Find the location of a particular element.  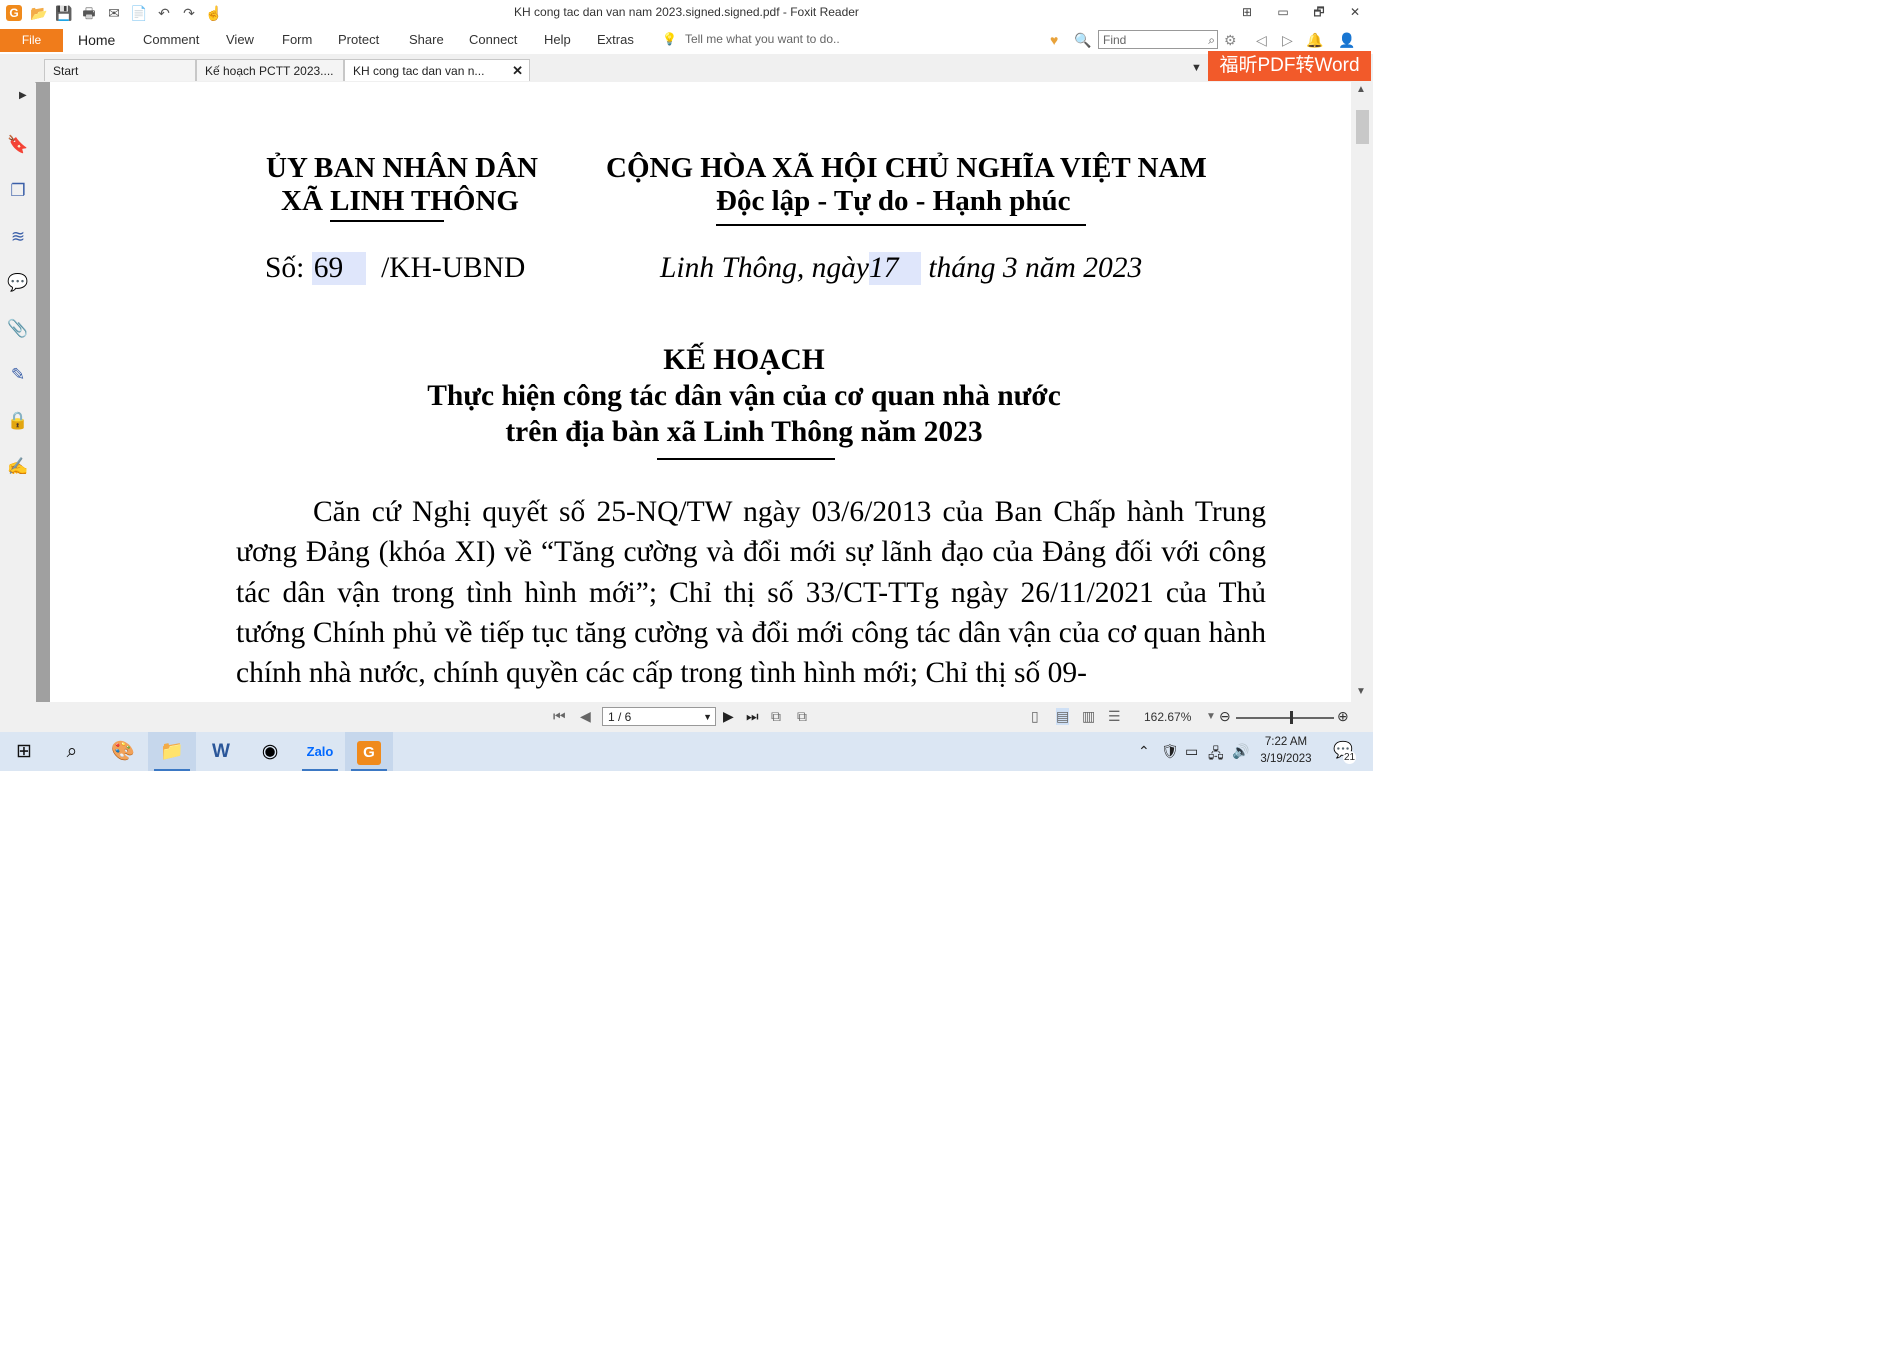

chrome-app-icon: ◉ is located at coordinates (270, 751).